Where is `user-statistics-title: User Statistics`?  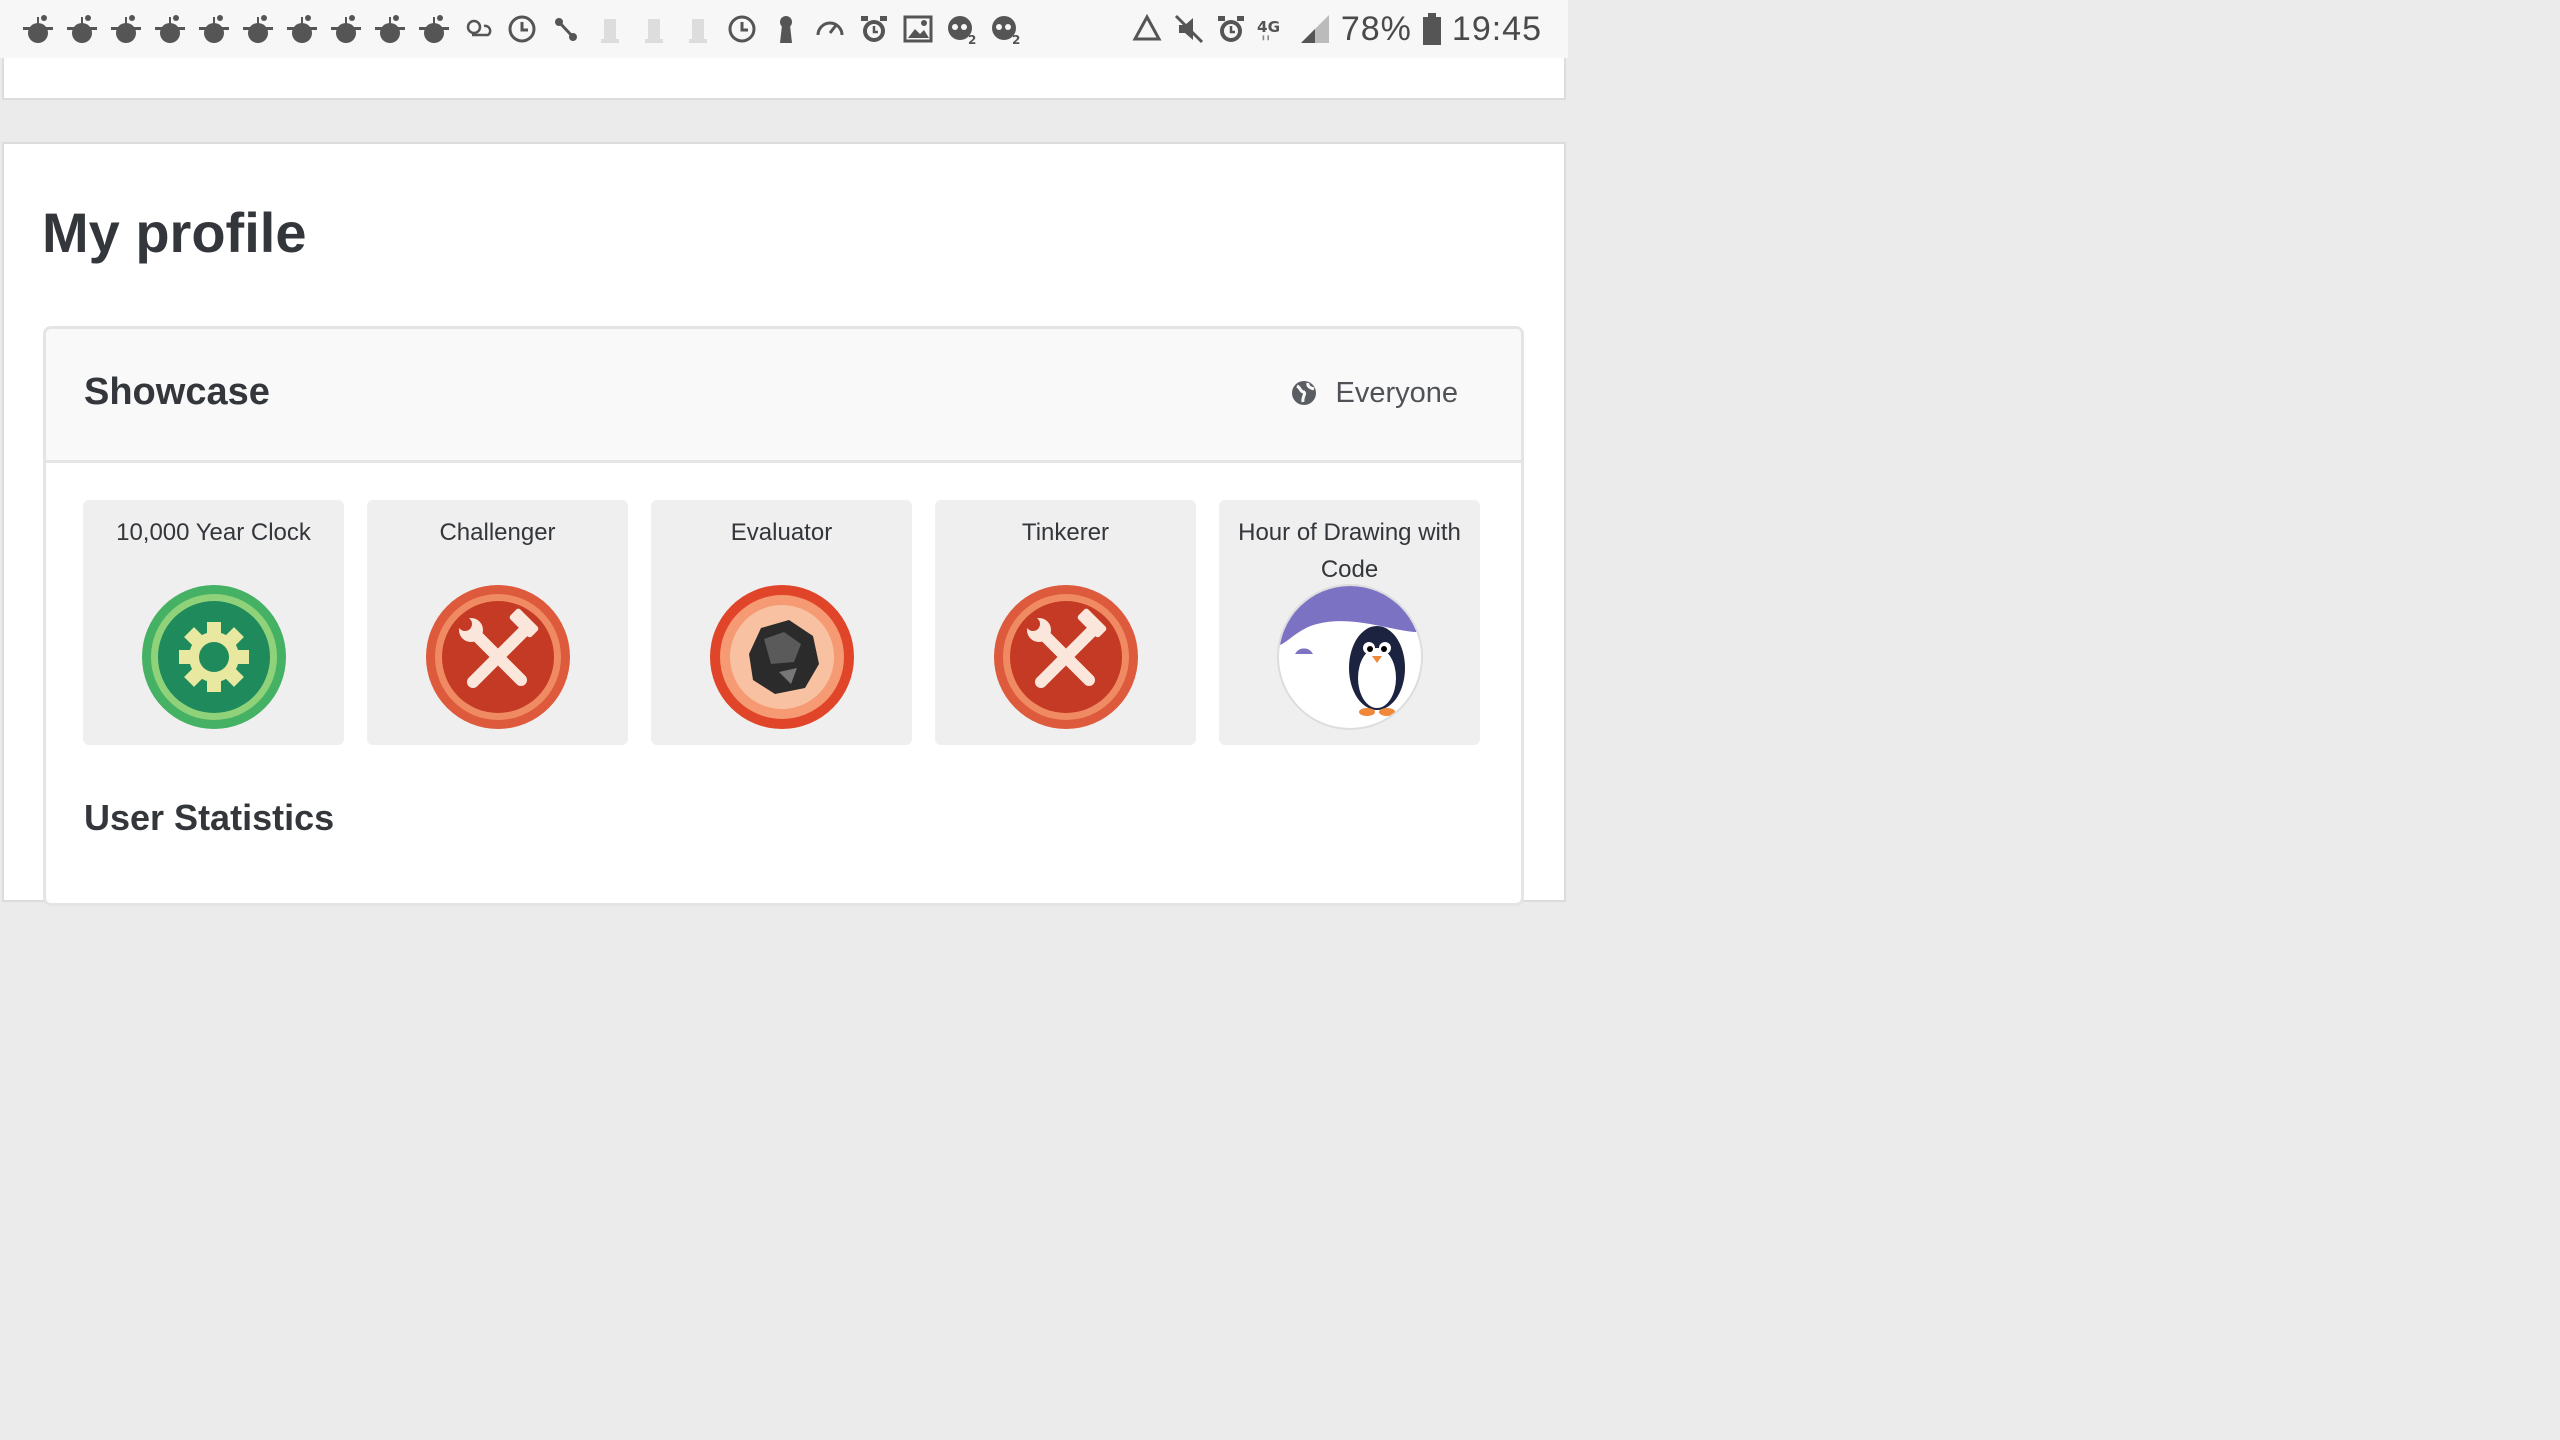
user-statistics-title: User Statistics is located at coordinates (209, 817).